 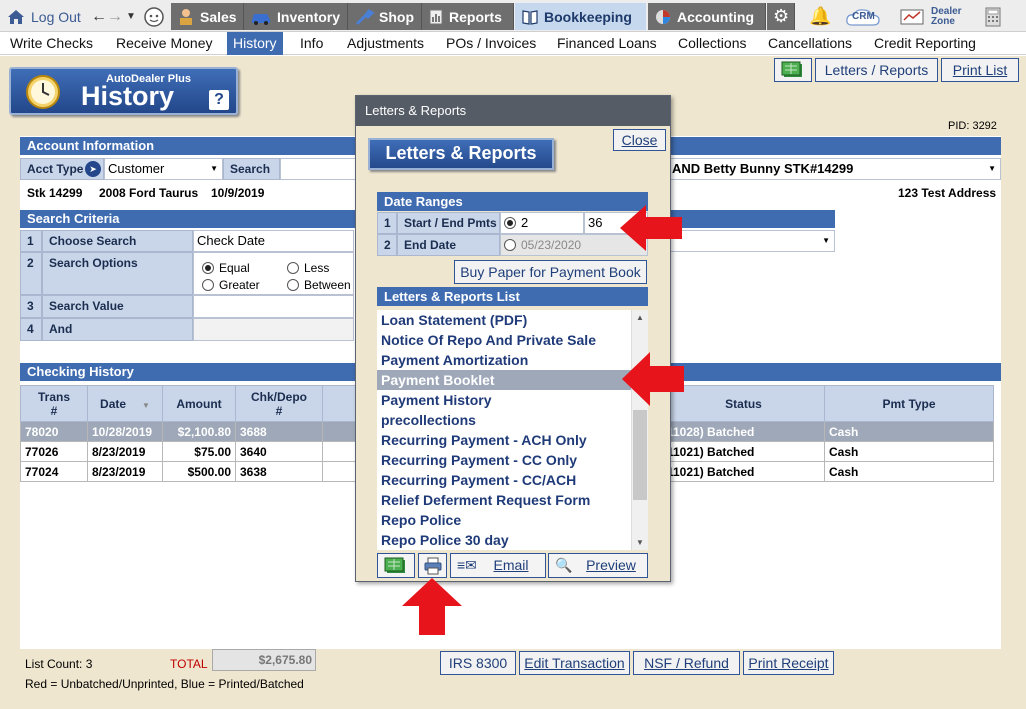 I want to click on irs-8300-button: IRS 8300, so click(x=478, y=663).